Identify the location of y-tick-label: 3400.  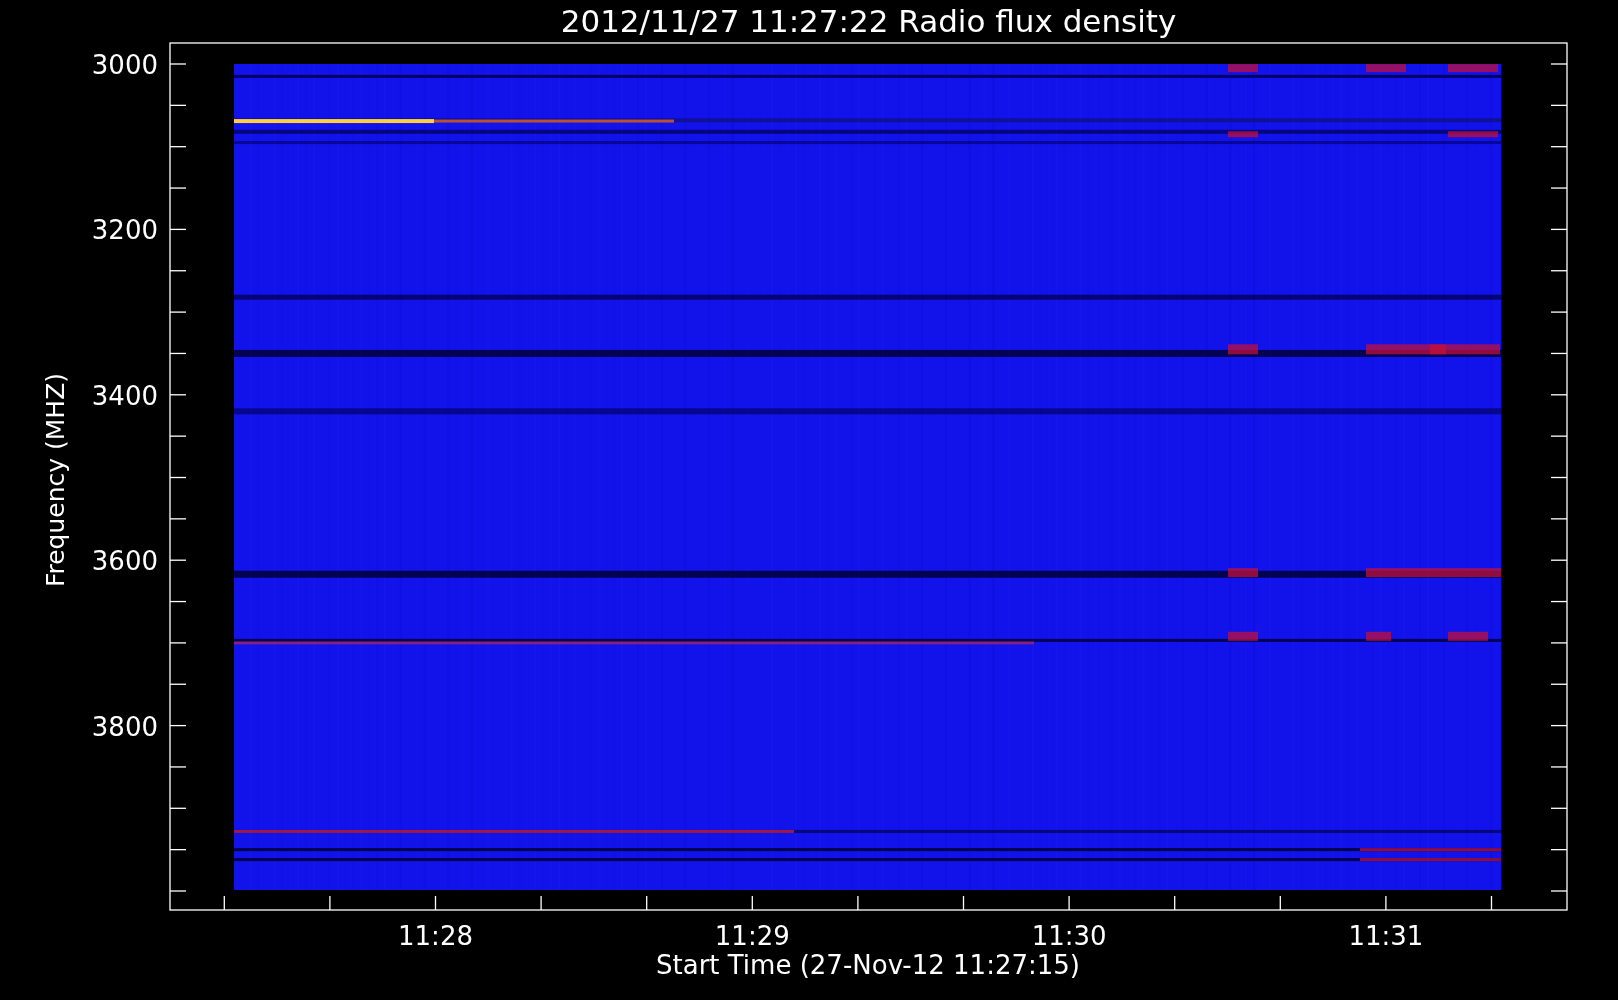
(124, 395).